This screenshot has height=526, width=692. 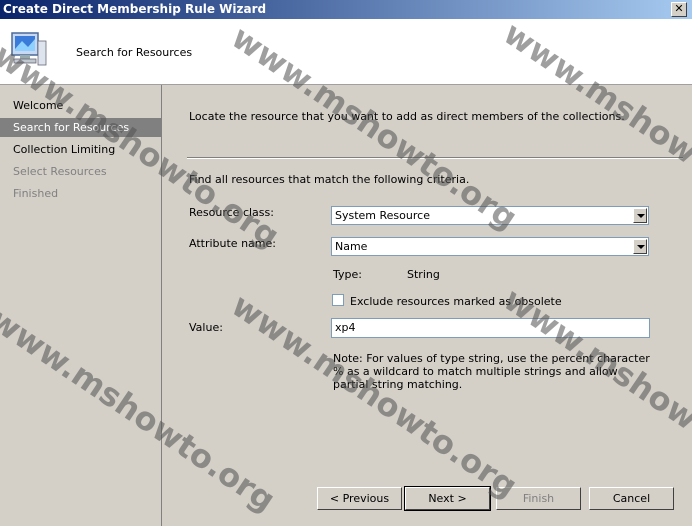 What do you see at coordinates (206, 327) in the screenshot?
I see `value-label: Value:` at bounding box center [206, 327].